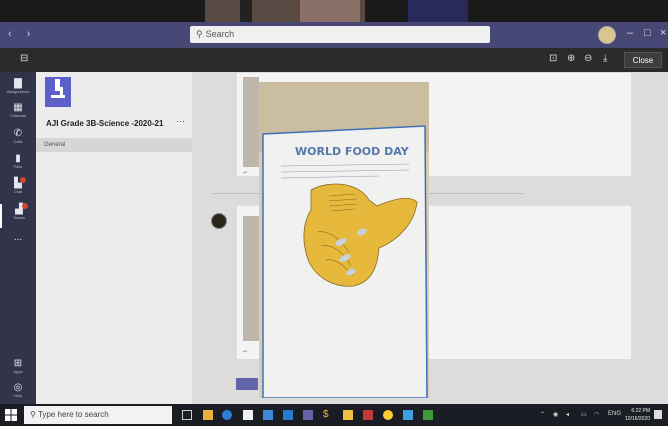 This screenshot has width=668, height=426. Describe the element at coordinates (630, 33) in the screenshot. I see `minimize-icon: –` at that location.